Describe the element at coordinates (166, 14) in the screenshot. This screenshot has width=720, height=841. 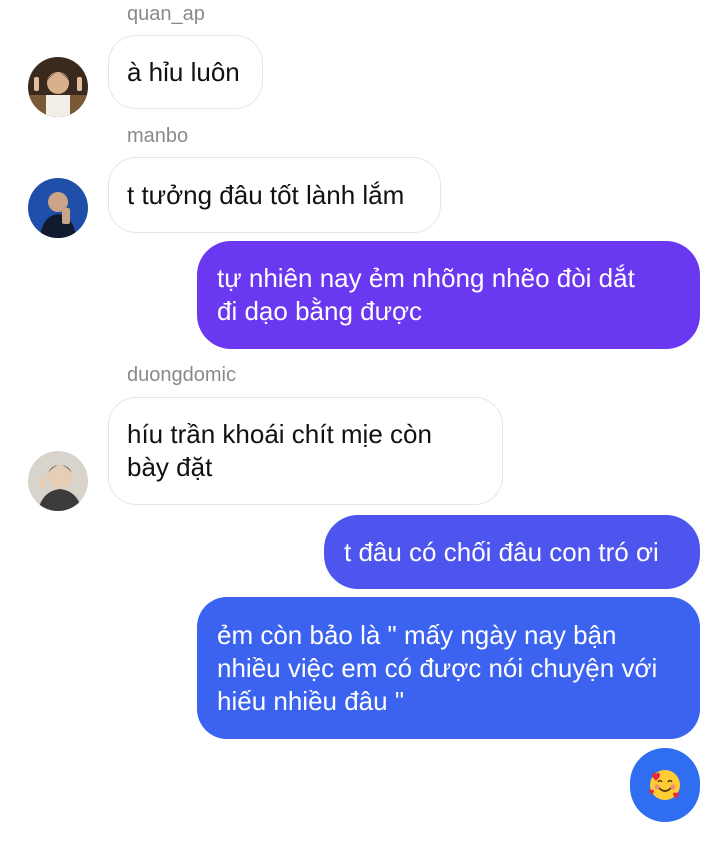
I see `sender-name: quan_ap` at that location.